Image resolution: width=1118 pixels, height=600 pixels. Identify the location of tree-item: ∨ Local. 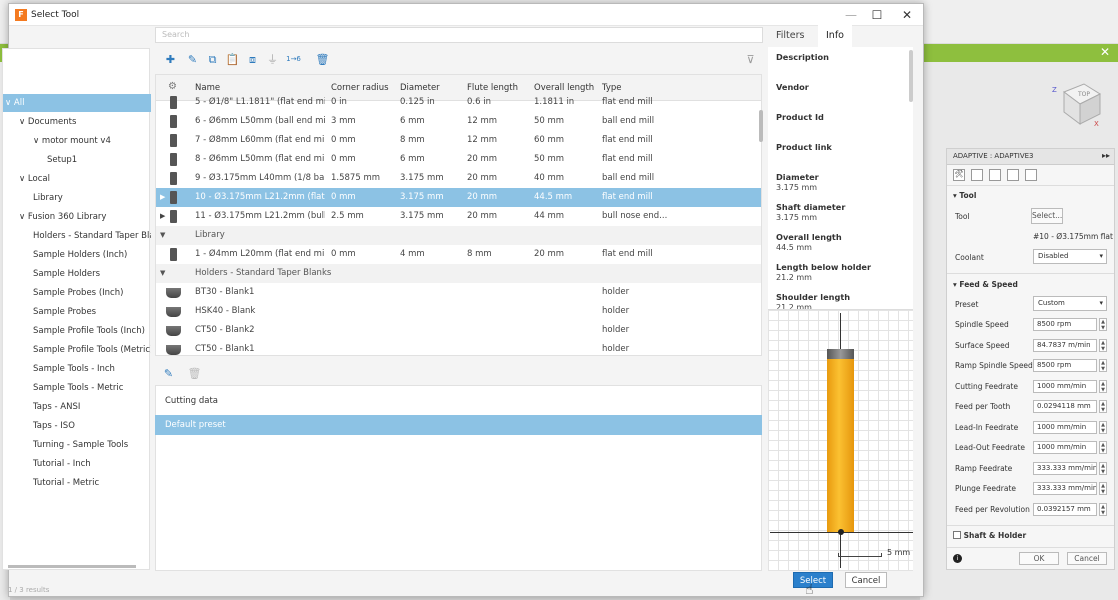
(77, 179).